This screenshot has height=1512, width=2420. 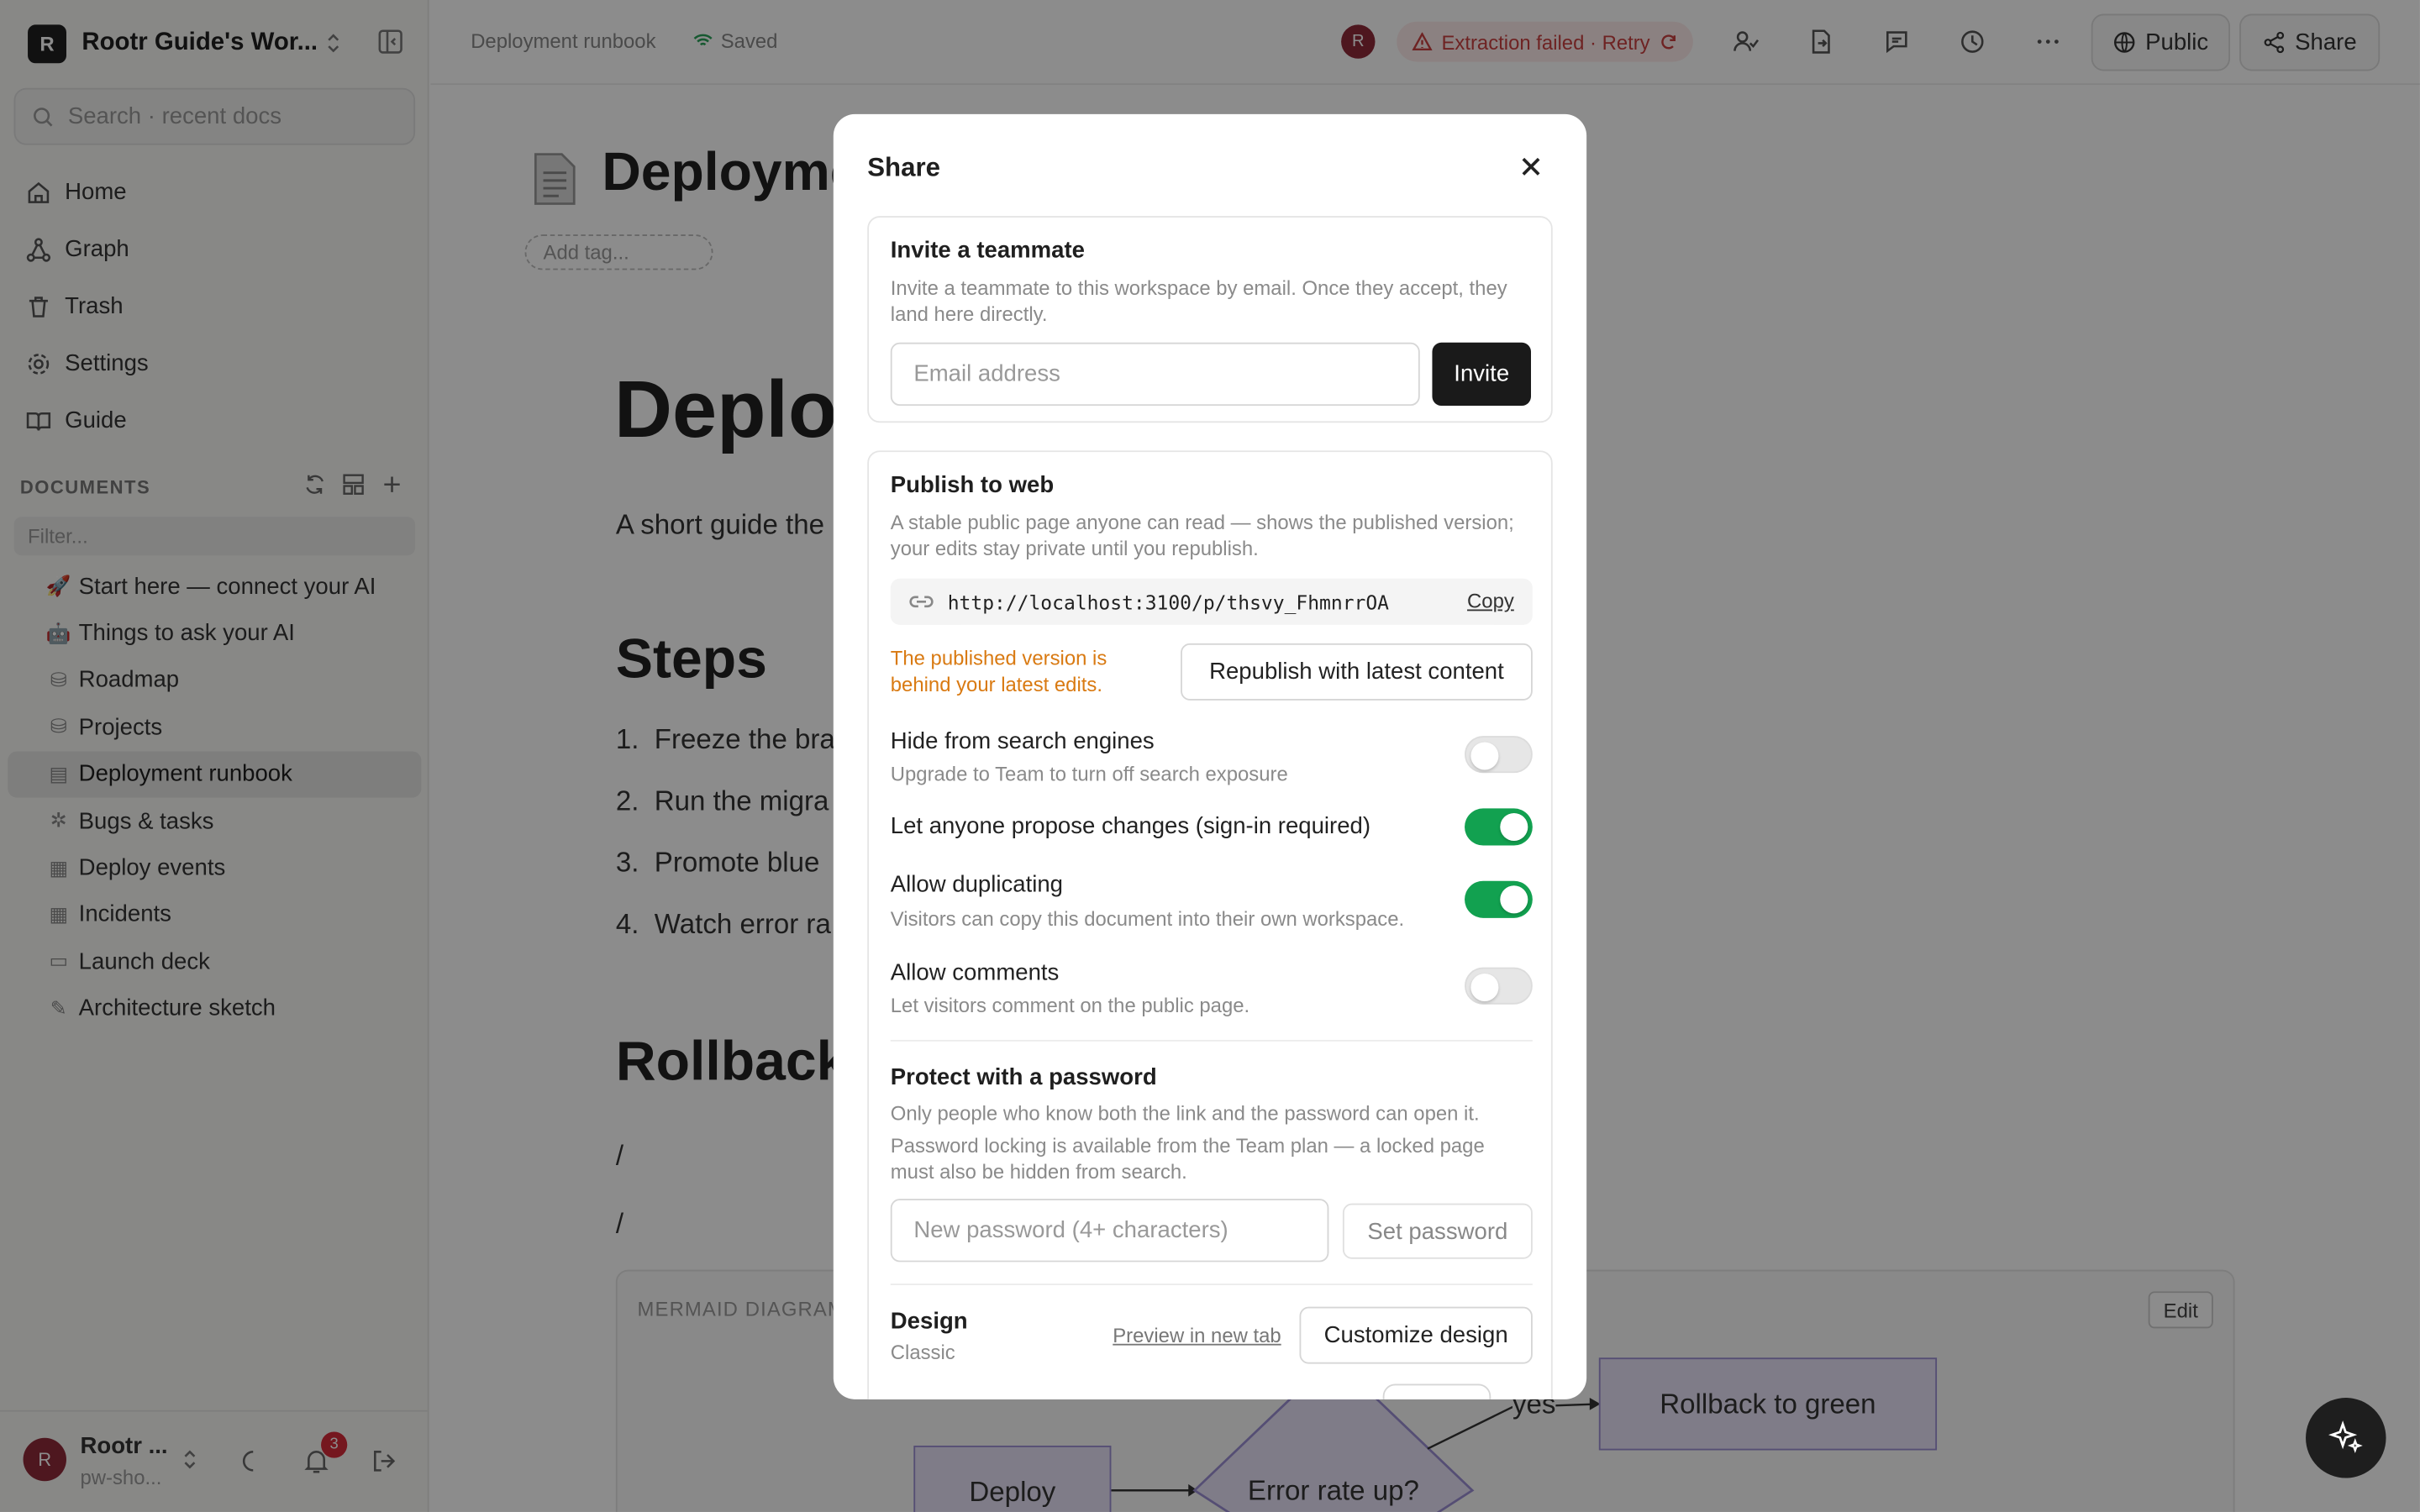 I want to click on allow-comments-toggle, so click(x=1499, y=986).